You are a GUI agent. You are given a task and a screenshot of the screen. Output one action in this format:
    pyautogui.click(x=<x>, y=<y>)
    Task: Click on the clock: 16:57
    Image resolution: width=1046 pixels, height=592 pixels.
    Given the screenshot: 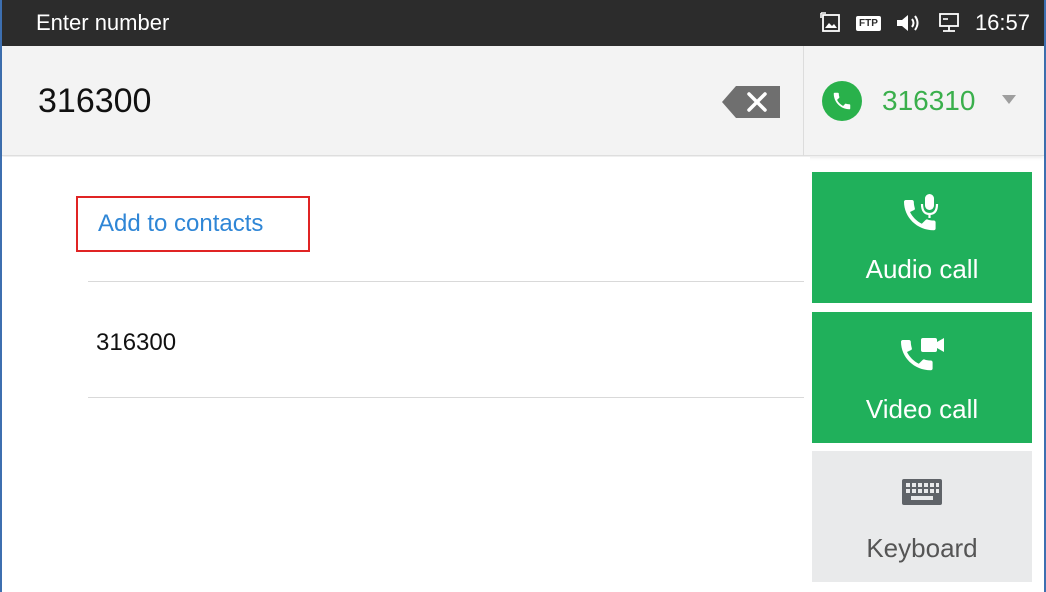 What is the action you would take?
    pyautogui.click(x=1002, y=22)
    